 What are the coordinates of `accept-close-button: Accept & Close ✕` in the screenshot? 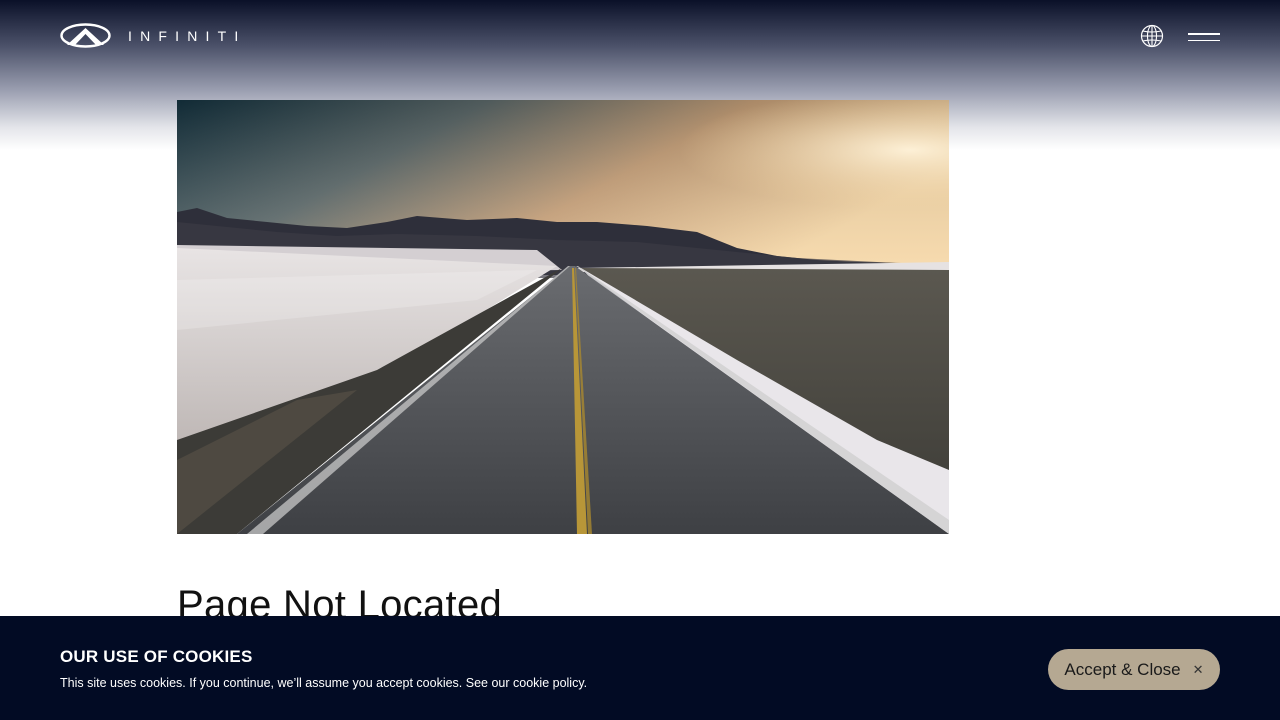 It's located at (1134, 669).